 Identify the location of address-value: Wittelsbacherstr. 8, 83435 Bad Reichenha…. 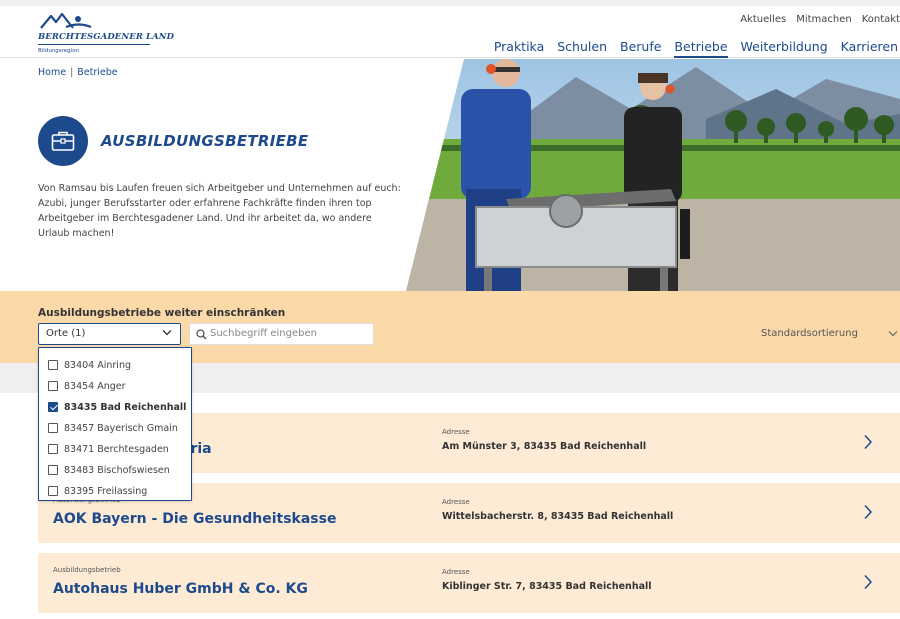
(558, 516).